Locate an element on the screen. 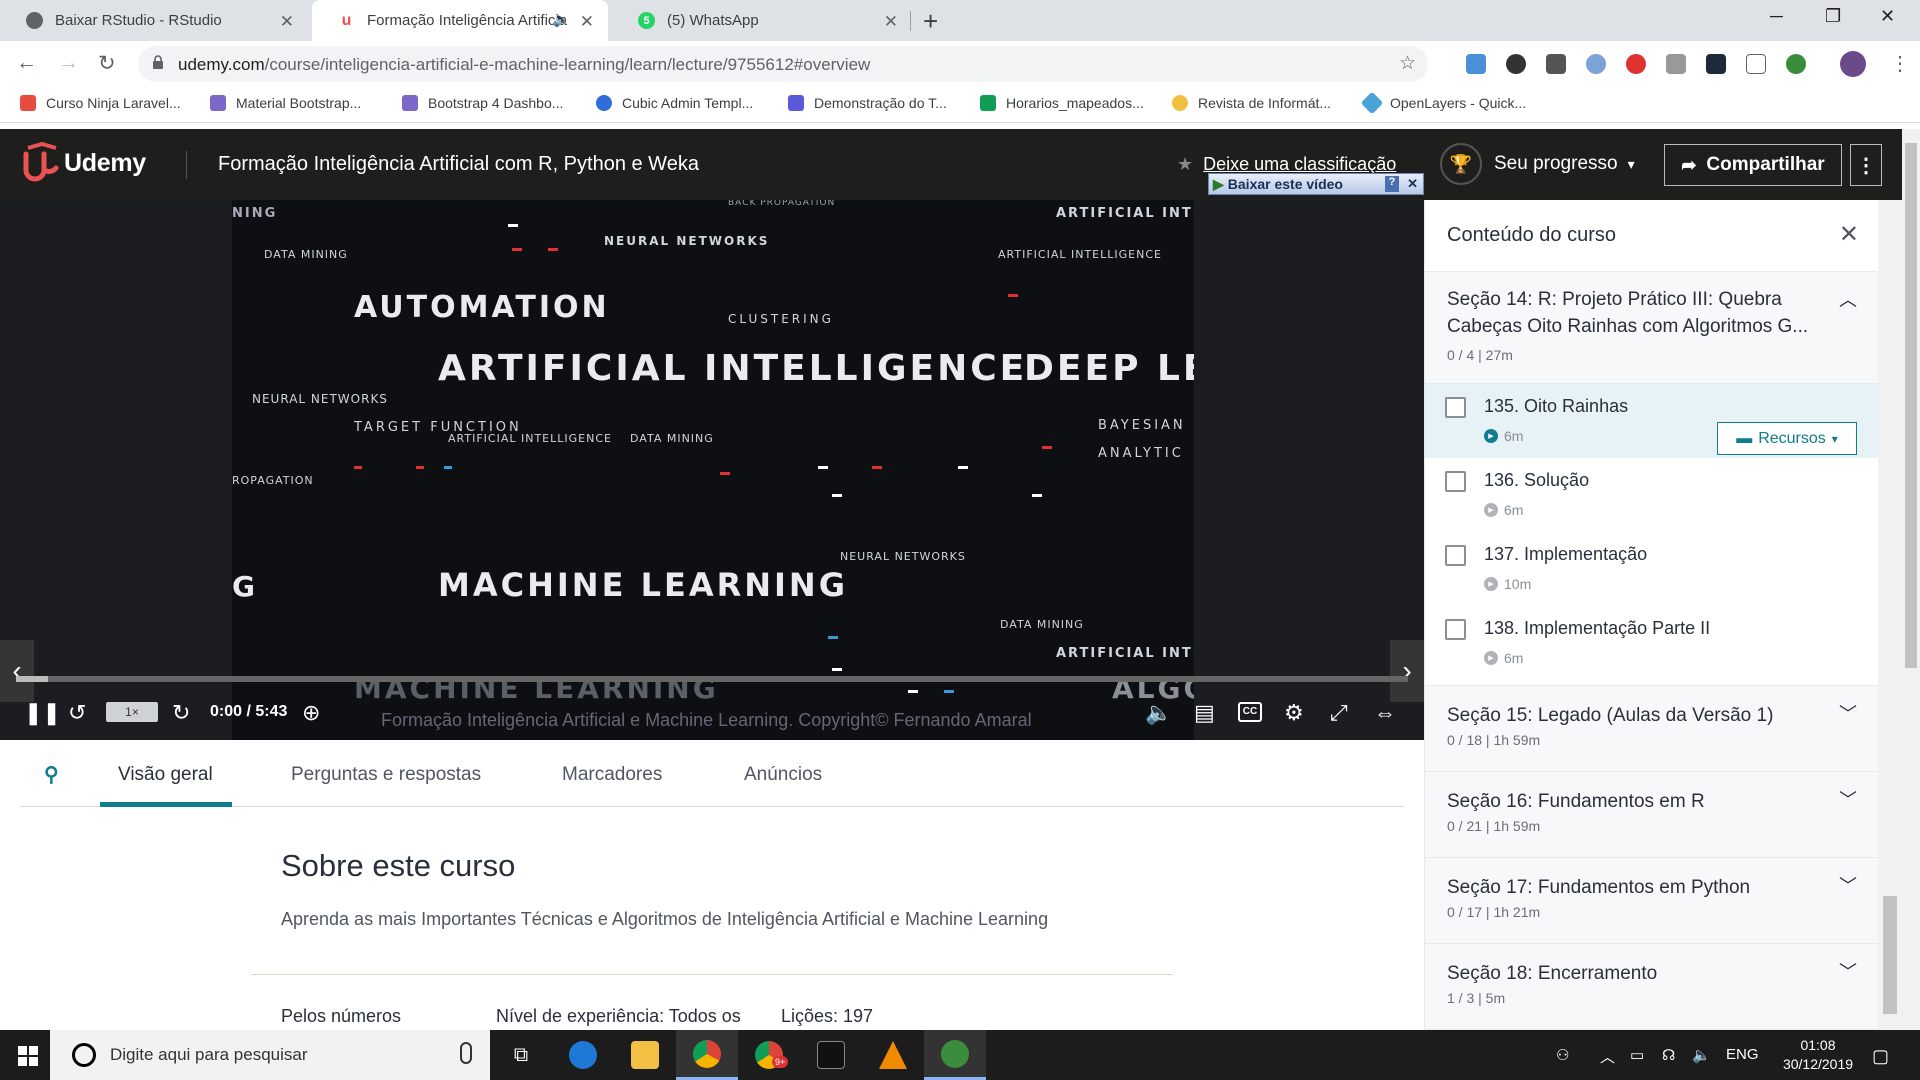 This screenshot has width=1920, height=1080. camera-extension-icon is located at coordinates (1676, 64).